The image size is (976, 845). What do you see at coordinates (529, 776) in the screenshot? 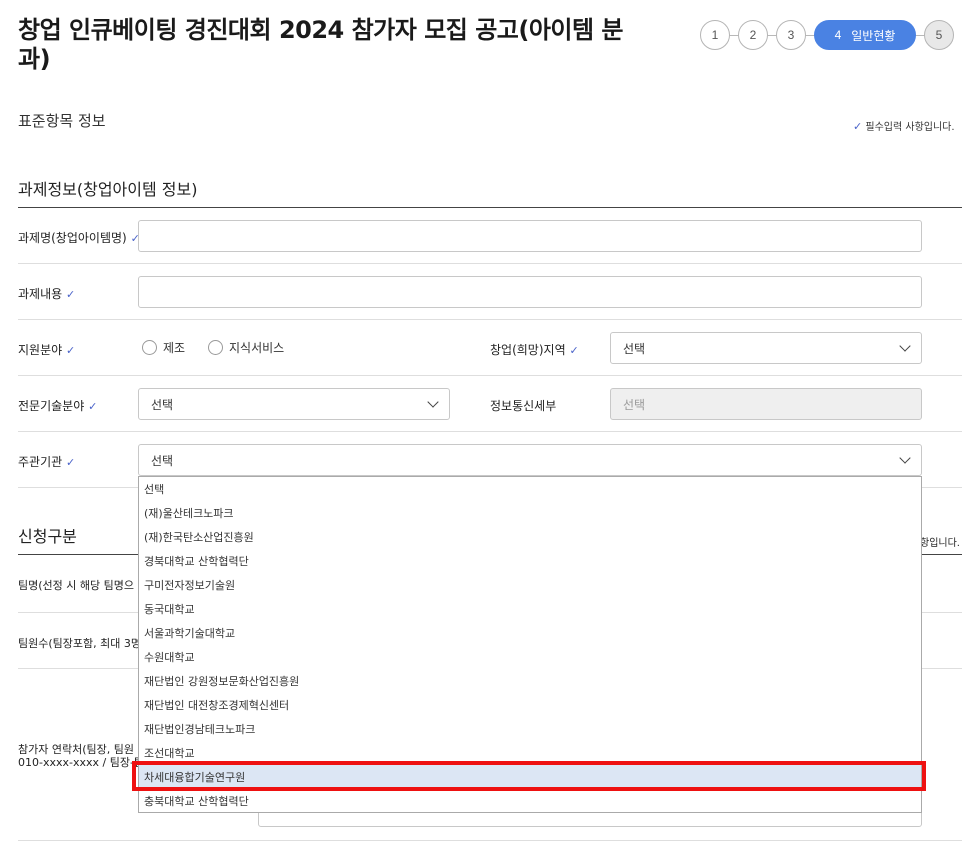
I see `highlight-annotation-box` at bounding box center [529, 776].